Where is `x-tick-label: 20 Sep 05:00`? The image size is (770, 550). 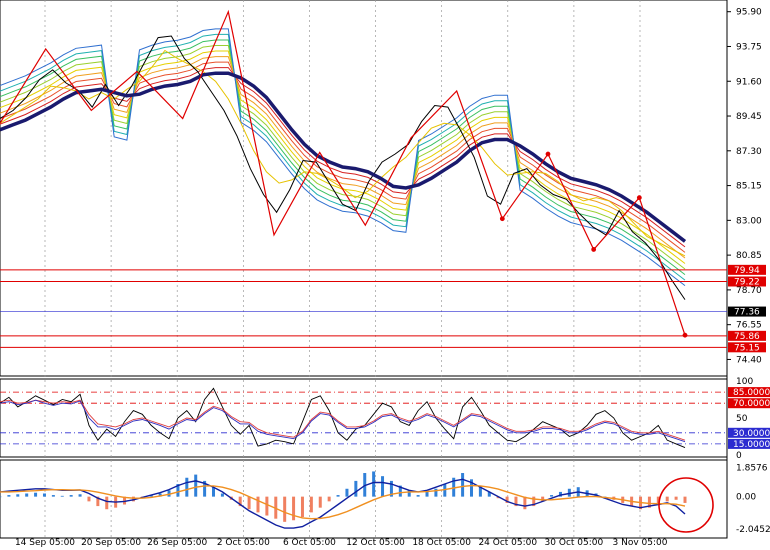
x-tick-label: 20 Sep 05:00 is located at coordinates (111, 543).